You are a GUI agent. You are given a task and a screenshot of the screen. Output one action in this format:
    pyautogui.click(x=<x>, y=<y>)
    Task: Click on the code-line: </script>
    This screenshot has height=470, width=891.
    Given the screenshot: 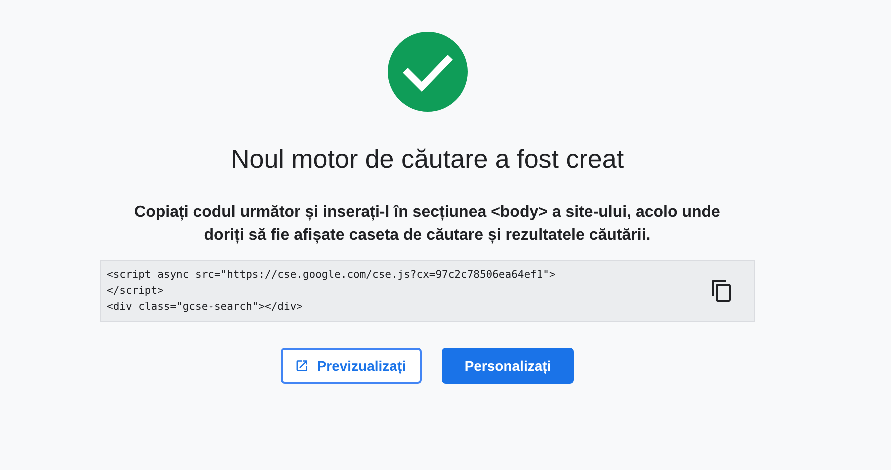 What is the action you would take?
    pyautogui.click(x=136, y=291)
    